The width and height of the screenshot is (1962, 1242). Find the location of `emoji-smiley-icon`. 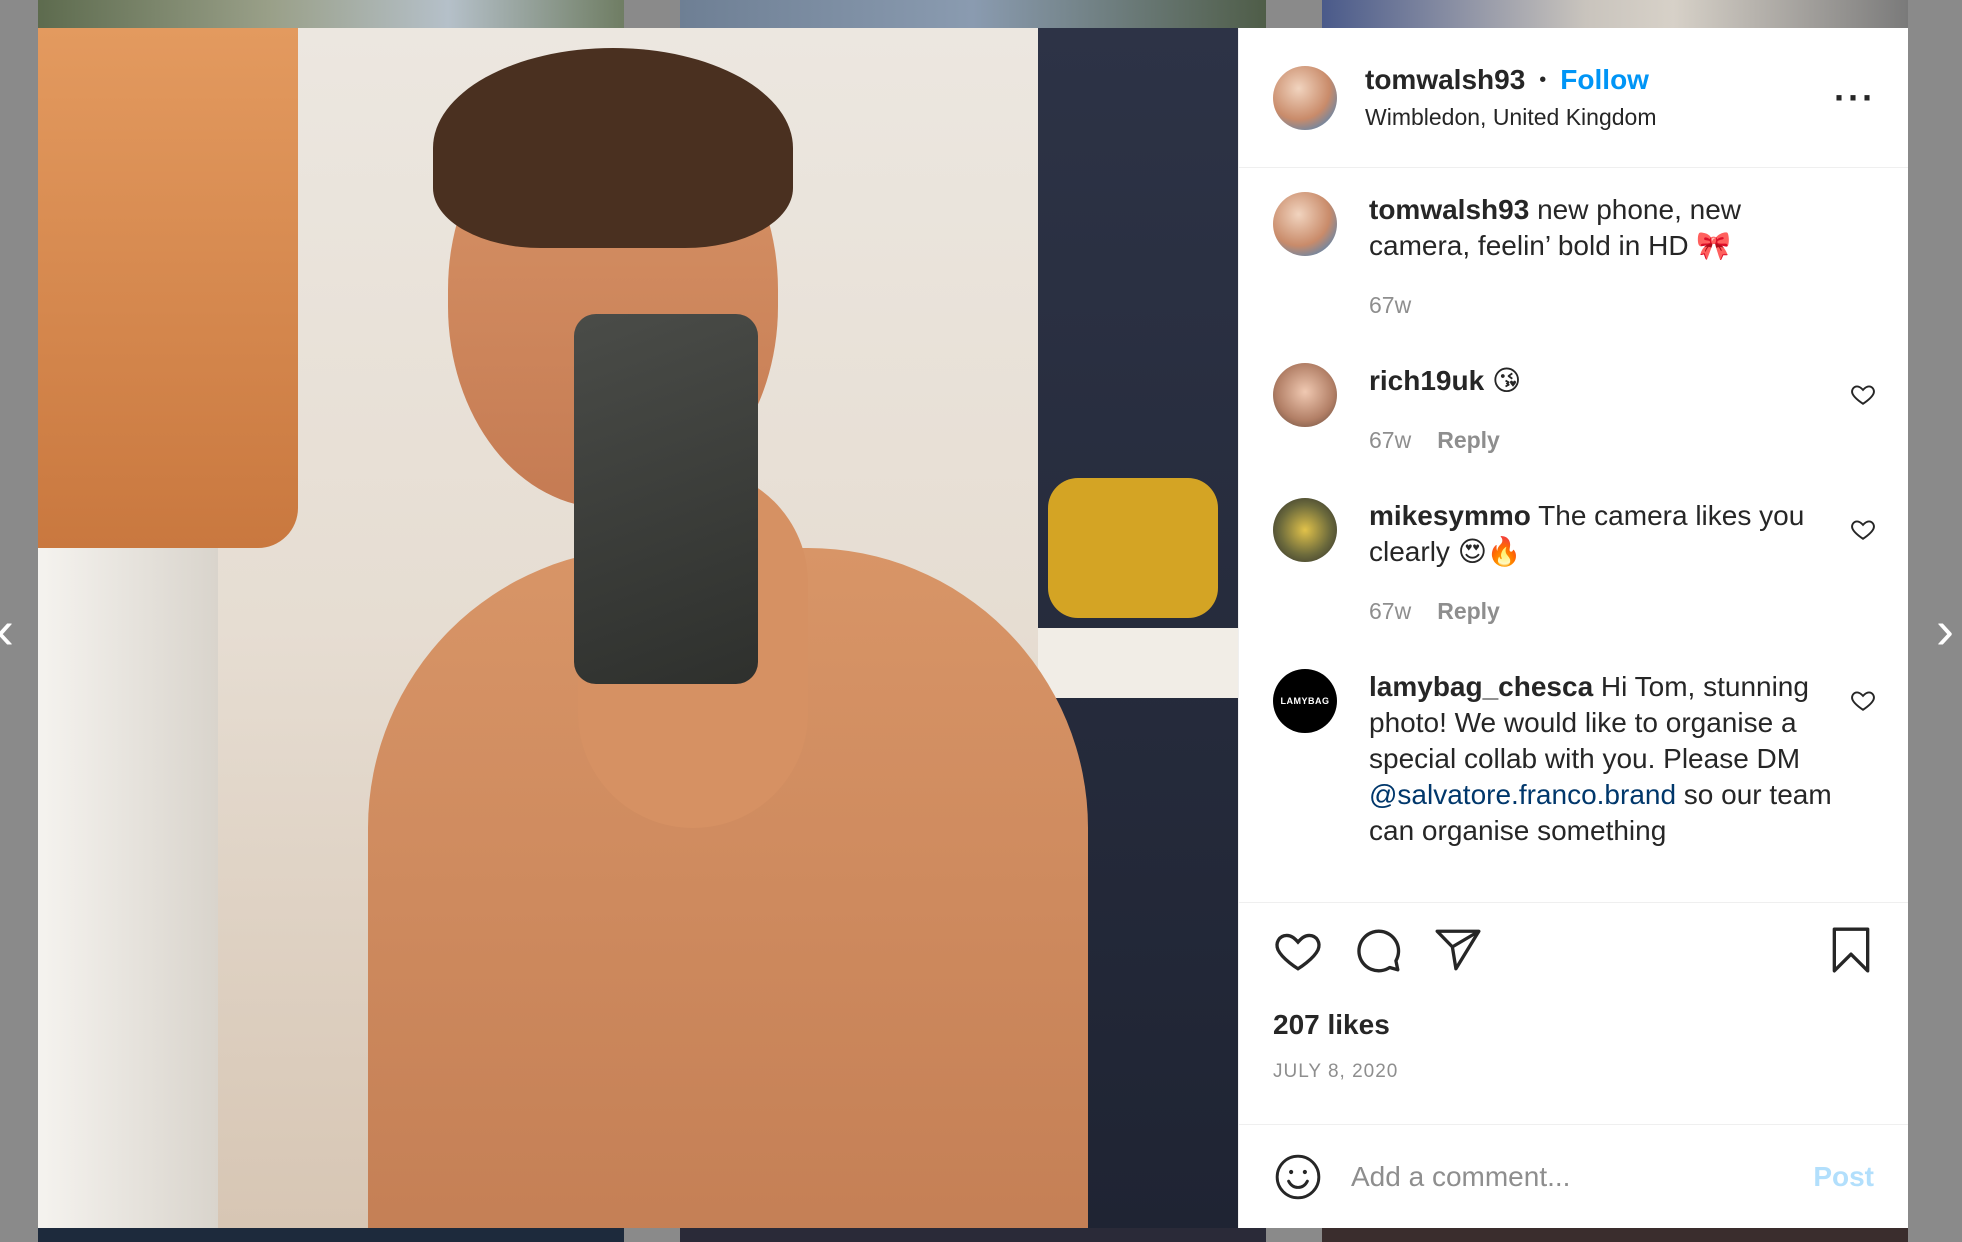

emoji-smiley-icon is located at coordinates (1298, 1177).